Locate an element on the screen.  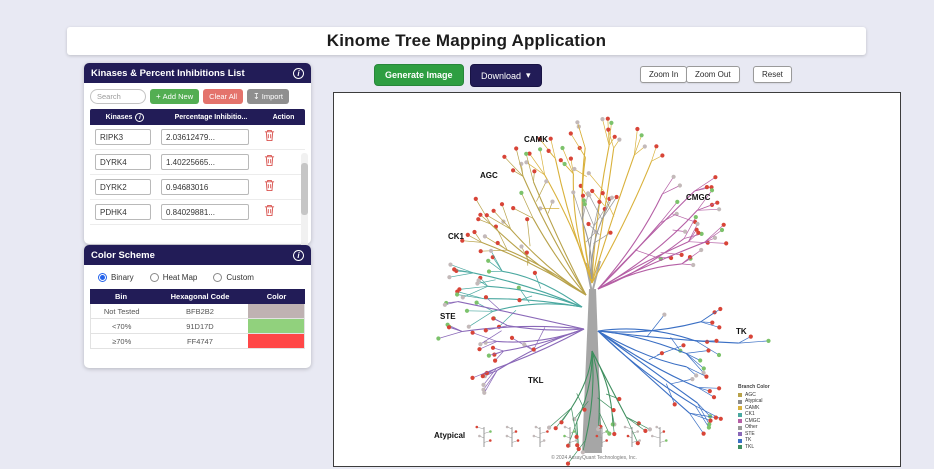
bin-row: Not Tested BFB2B2 is located at coordinates (197, 311).